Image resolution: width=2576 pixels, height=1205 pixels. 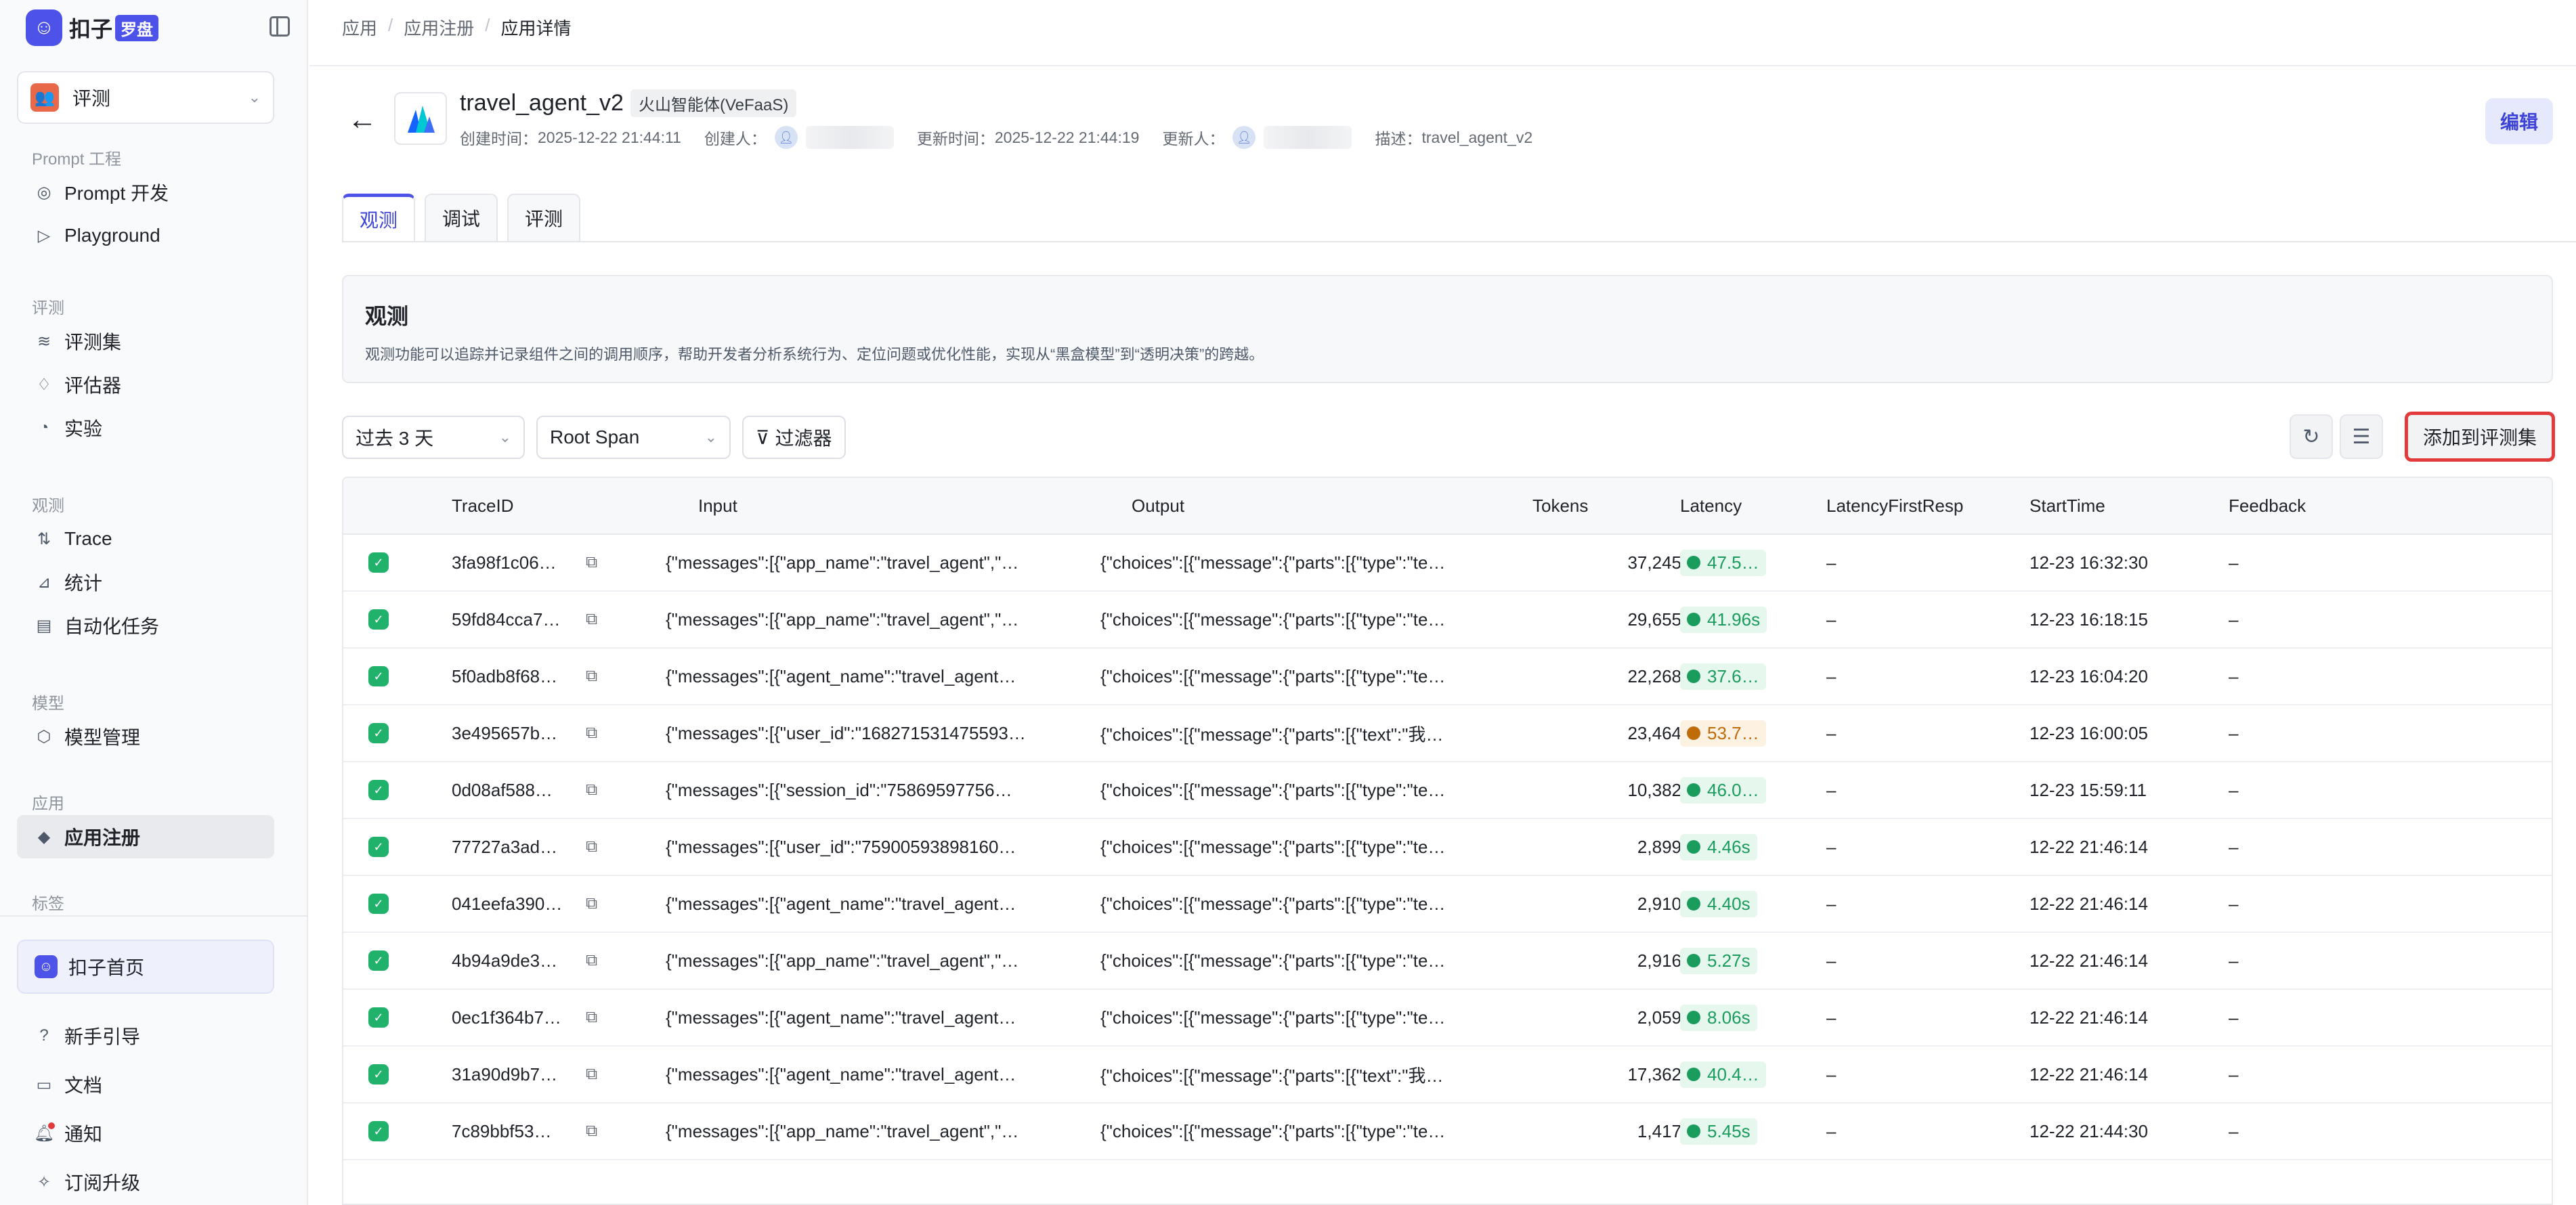 I want to click on column-settings-button: ☰, so click(x=2361, y=436).